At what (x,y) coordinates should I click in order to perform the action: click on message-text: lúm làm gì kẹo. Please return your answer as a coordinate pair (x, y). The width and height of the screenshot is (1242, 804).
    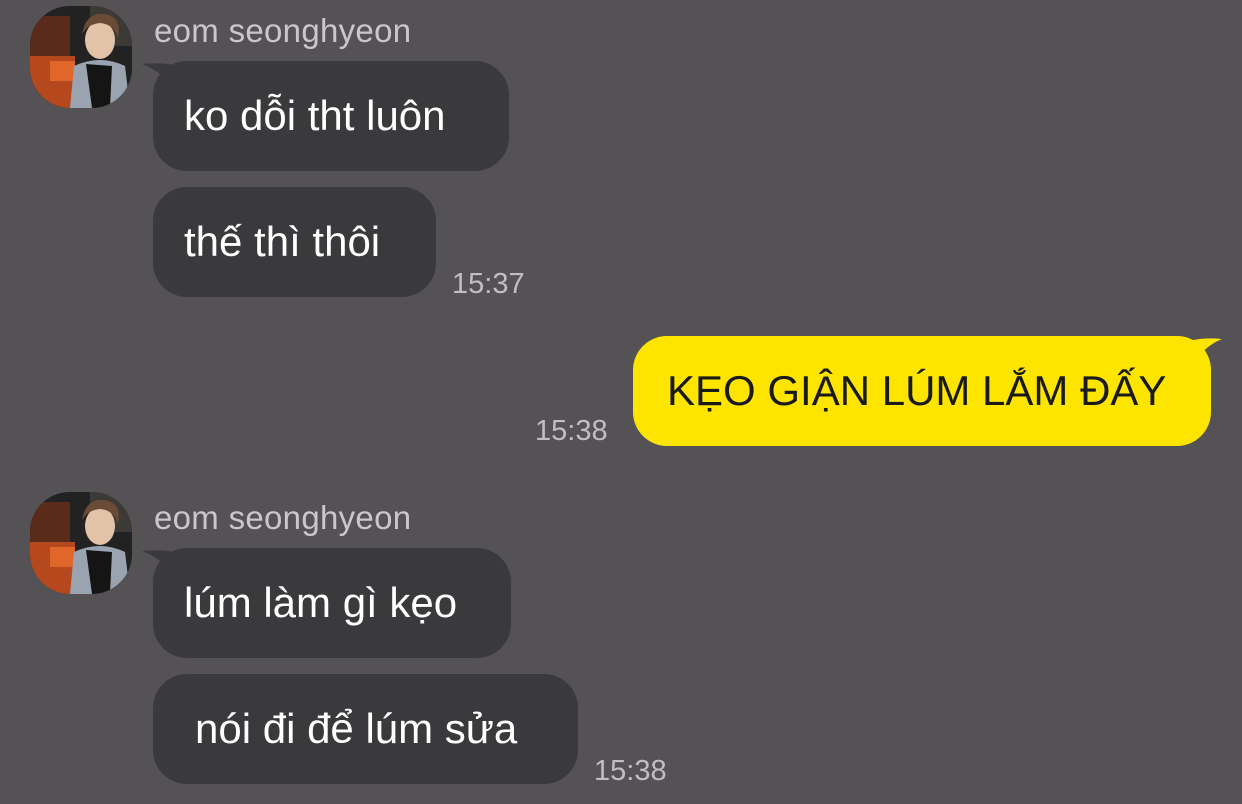
    Looking at the image, I should click on (321, 602).